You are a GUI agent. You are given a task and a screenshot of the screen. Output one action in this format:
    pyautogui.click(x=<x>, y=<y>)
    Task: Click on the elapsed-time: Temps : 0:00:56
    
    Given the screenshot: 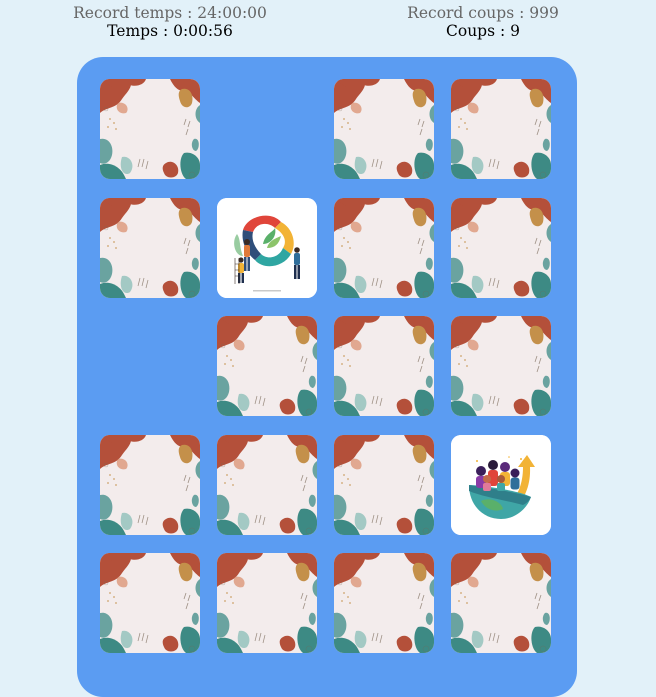 What is the action you would take?
    pyautogui.click(x=170, y=31)
    